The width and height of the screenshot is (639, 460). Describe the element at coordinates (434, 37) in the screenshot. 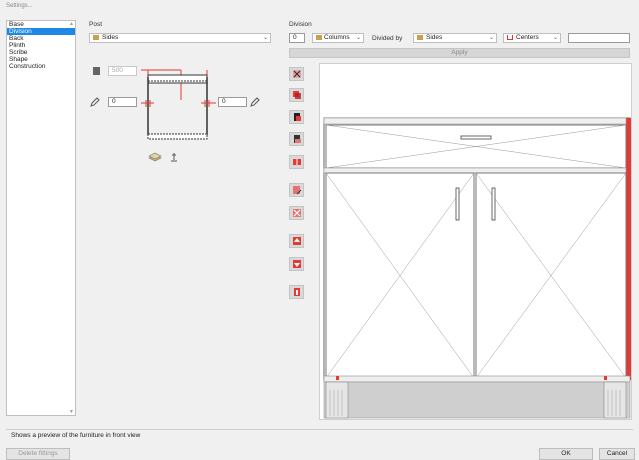

I see `divided-by-value: Sides` at that location.